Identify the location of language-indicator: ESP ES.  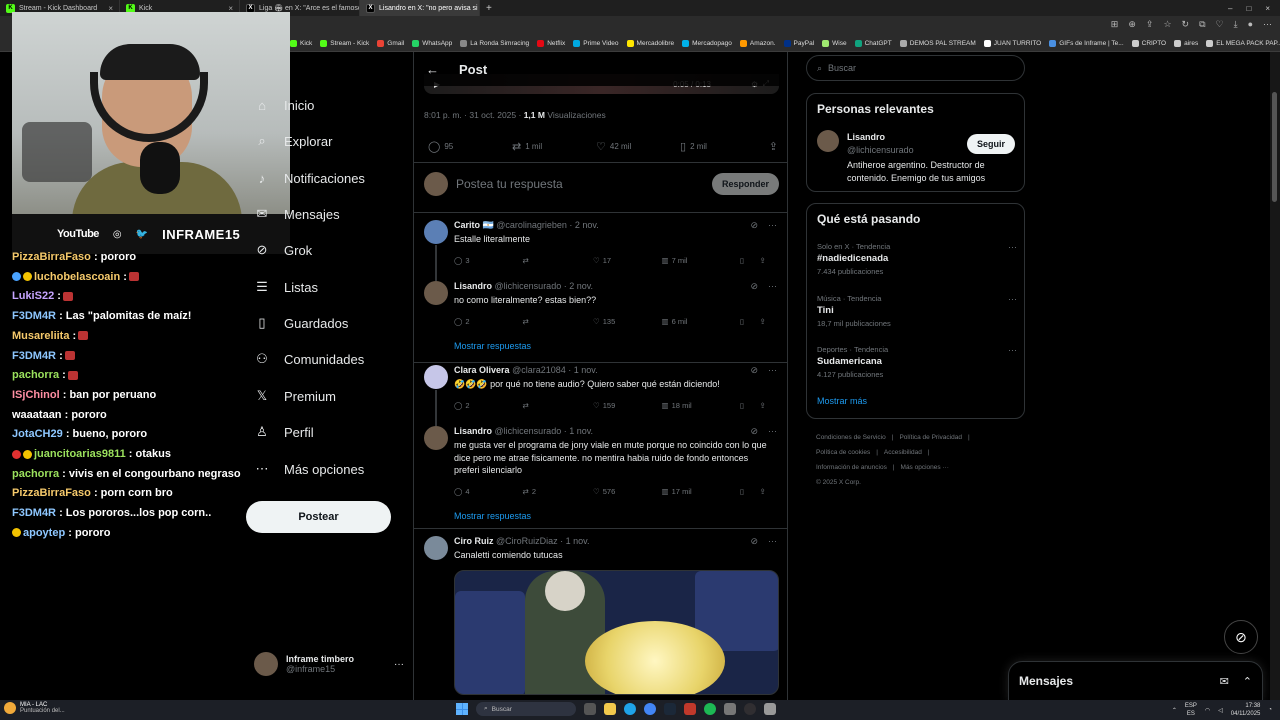
(1191, 710).